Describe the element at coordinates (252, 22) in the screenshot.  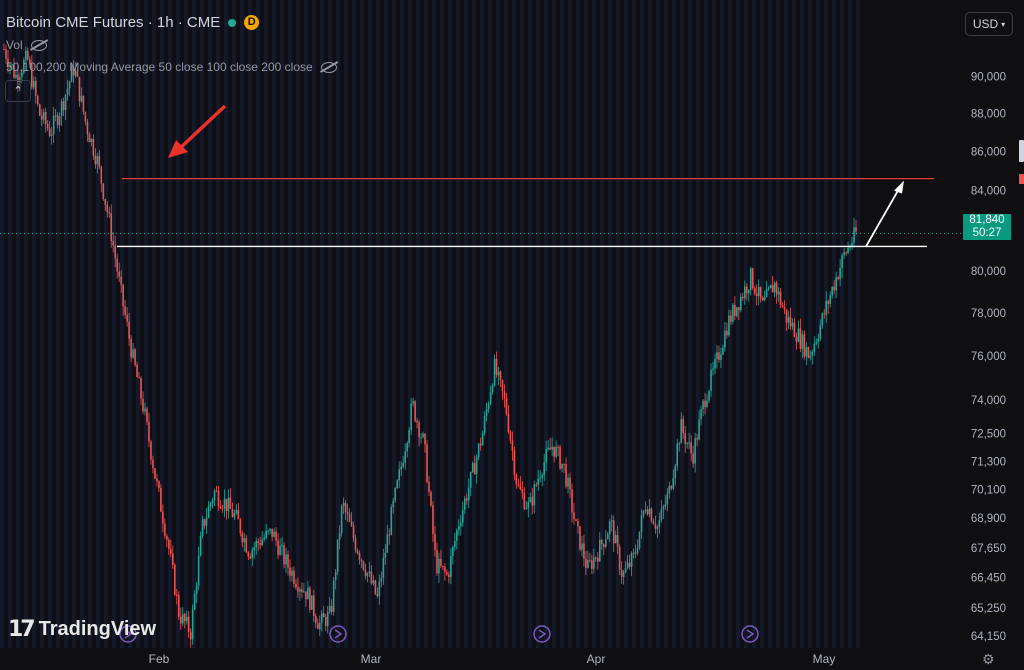
I see `data-badge: D` at that location.